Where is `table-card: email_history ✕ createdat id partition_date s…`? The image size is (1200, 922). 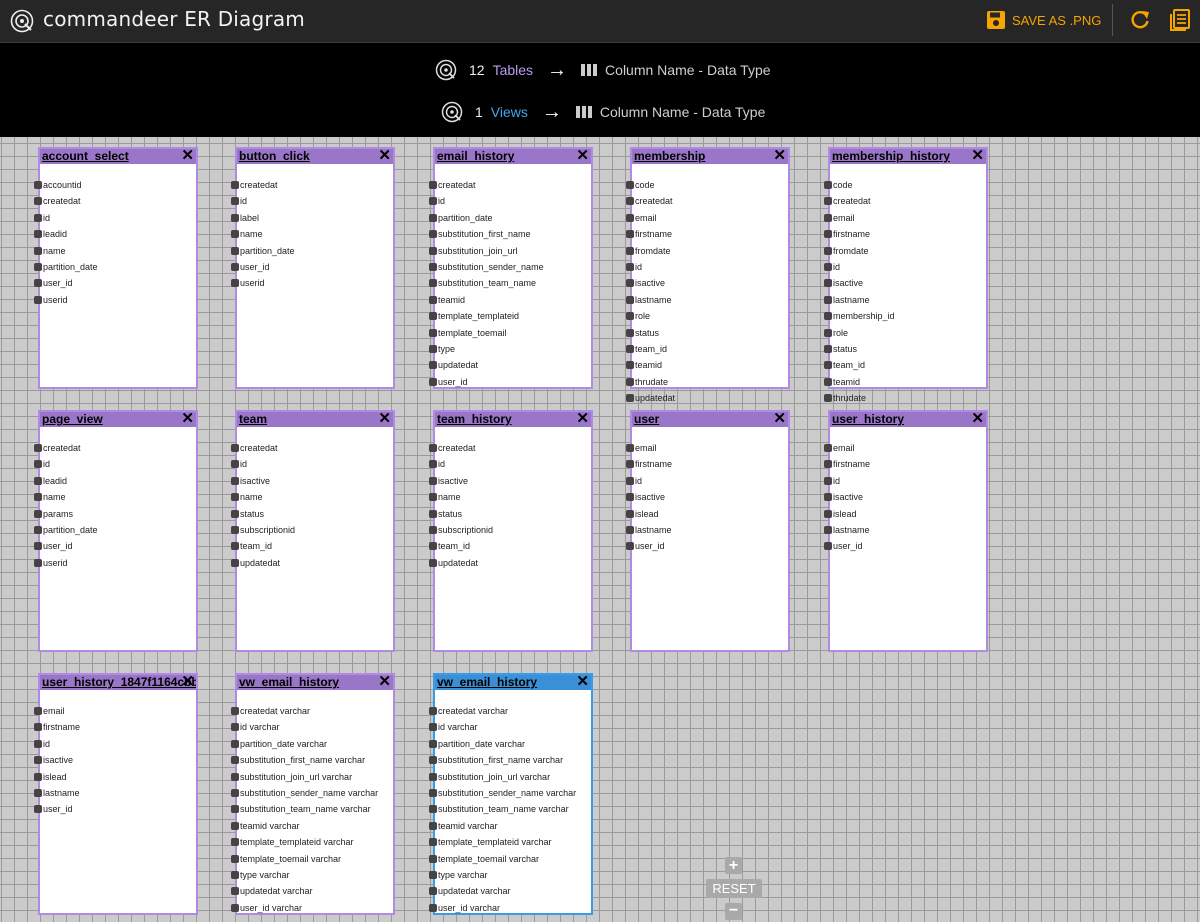 table-card: email_history ✕ createdat id partition_date s… is located at coordinates (511, 268).